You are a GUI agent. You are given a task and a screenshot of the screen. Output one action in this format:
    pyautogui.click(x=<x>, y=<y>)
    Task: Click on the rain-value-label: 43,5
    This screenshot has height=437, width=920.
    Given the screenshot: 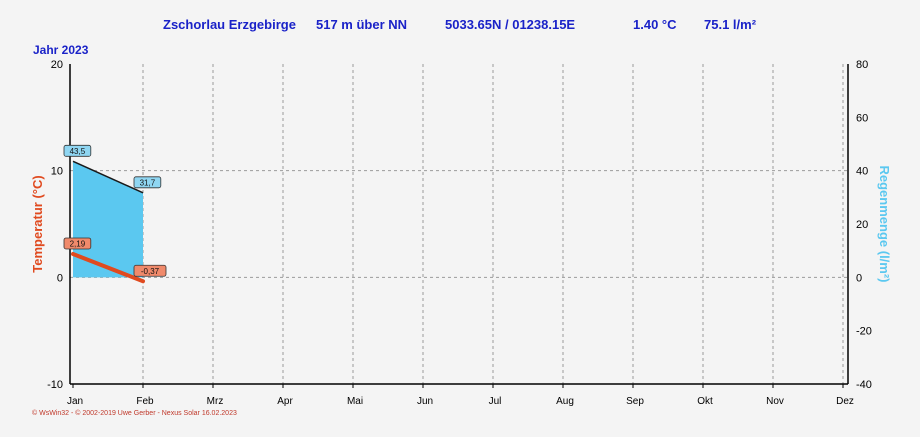 What is the action you would take?
    pyautogui.click(x=77, y=150)
    